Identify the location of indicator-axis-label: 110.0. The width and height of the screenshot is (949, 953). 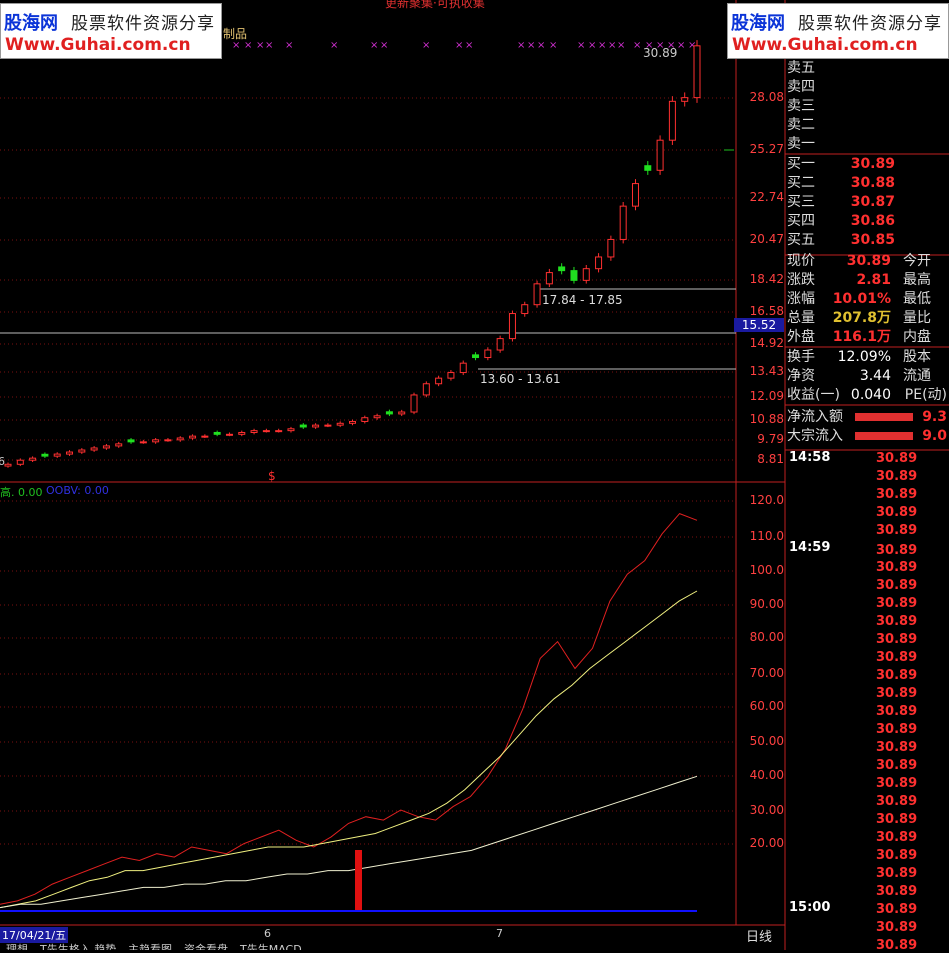
(766, 536).